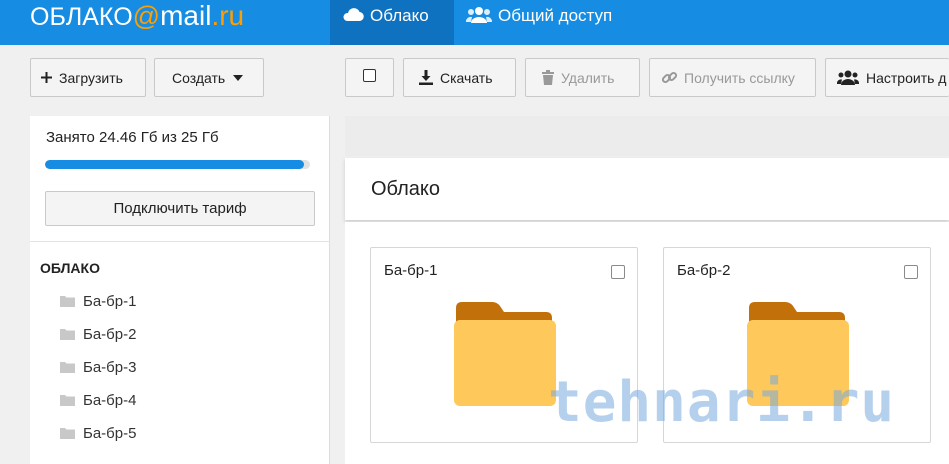 The height and width of the screenshot is (464, 949). I want to click on folder-tile-name: Ба-бр-2, so click(704, 270).